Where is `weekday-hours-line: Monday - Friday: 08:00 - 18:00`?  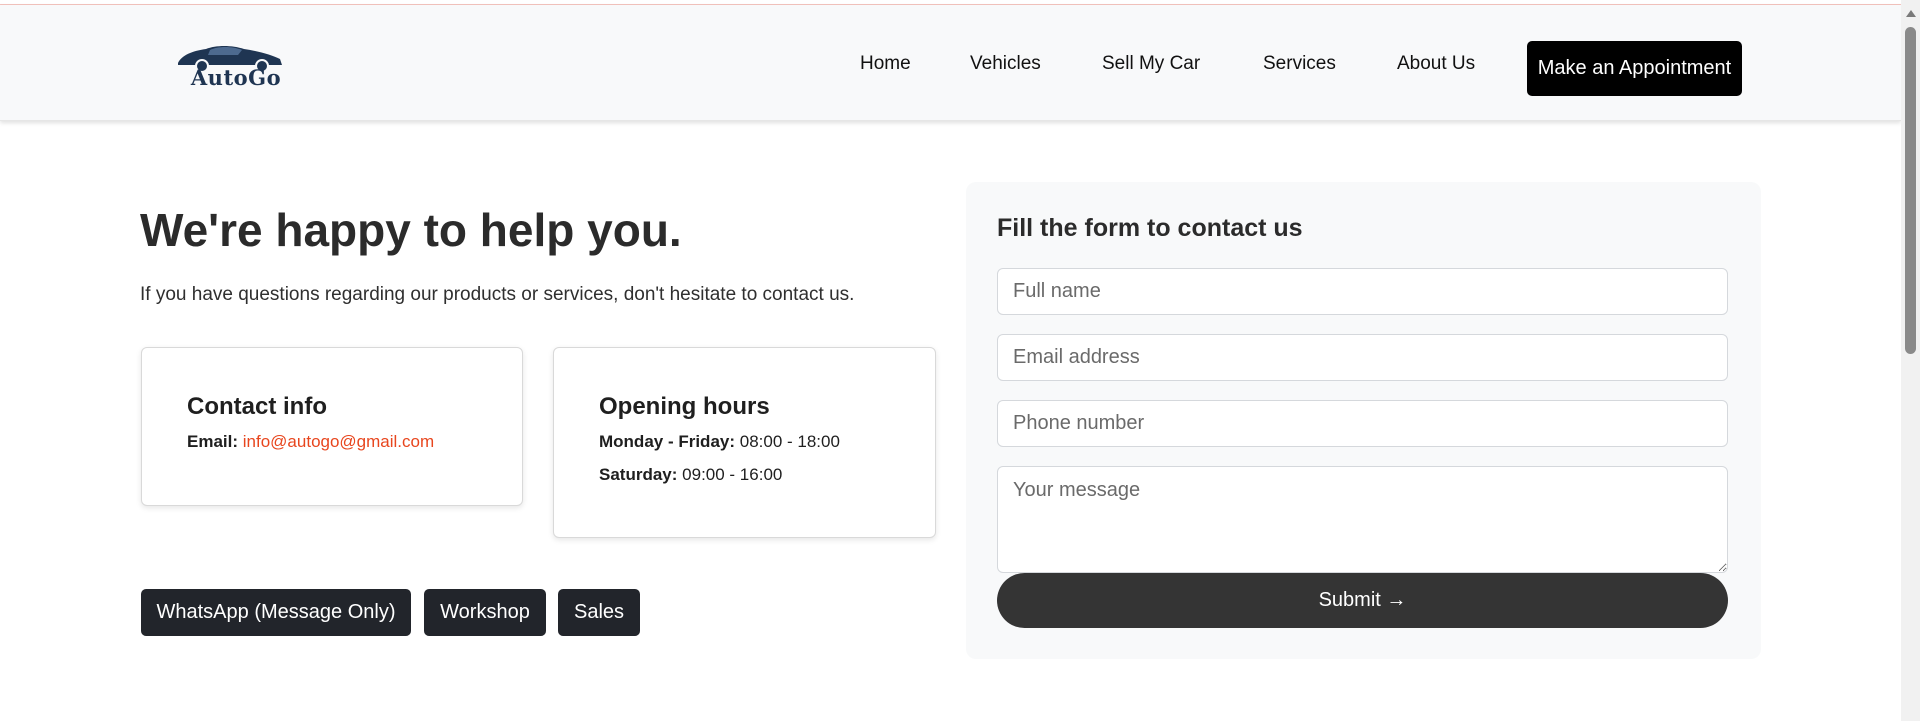
weekday-hours-line: Monday - Friday: 08:00 - 18:00 is located at coordinates (719, 442).